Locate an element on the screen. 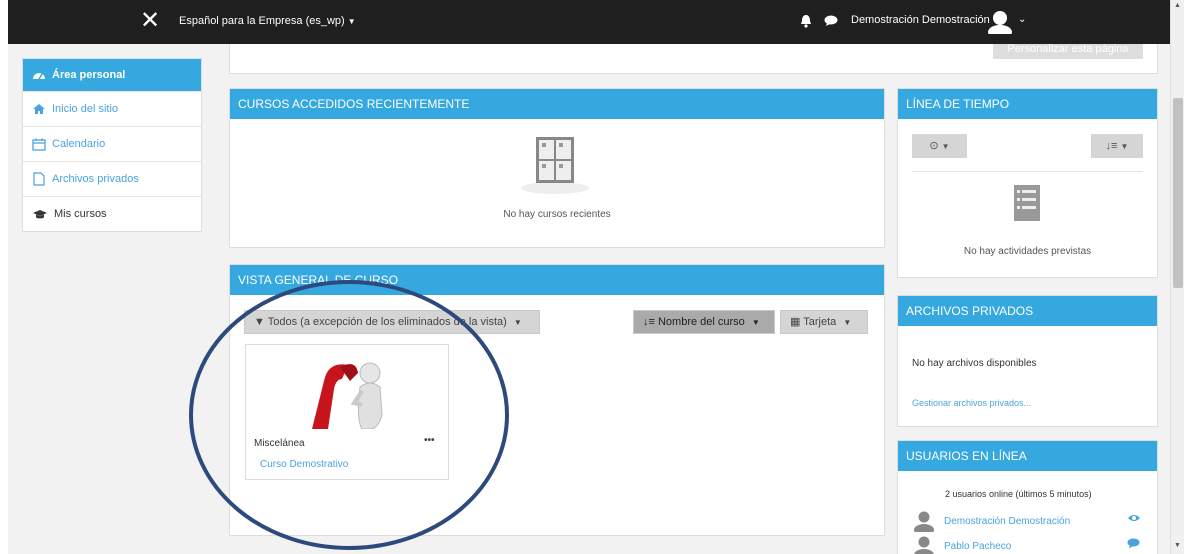 This screenshot has width=1184, height=554. grid-icon: ▦ is located at coordinates (795, 322).